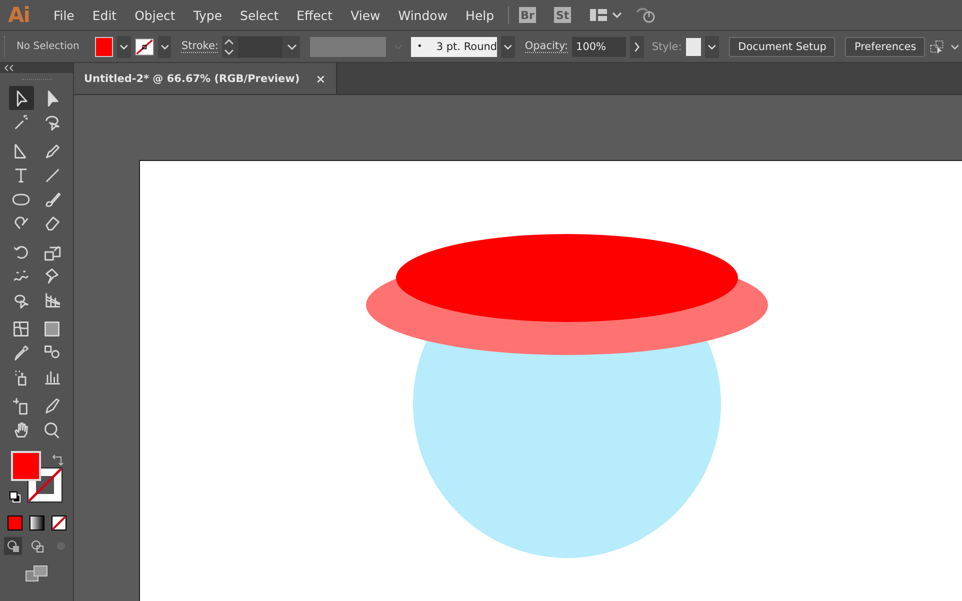 The height and width of the screenshot is (601, 962). What do you see at coordinates (646, 15) in the screenshot?
I see `power-icon` at bounding box center [646, 15].